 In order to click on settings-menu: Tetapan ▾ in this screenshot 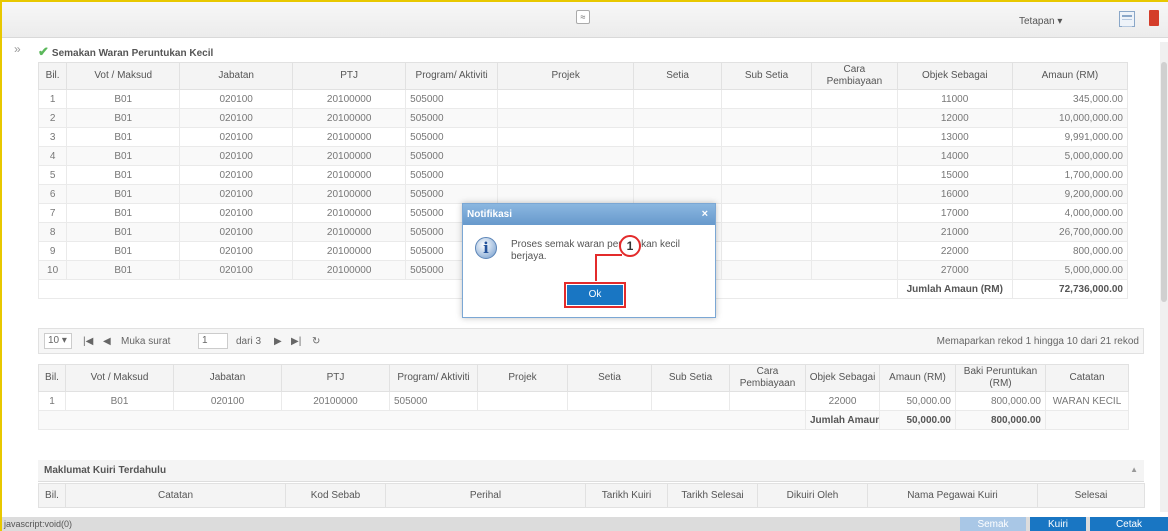, I will do `click(1040, 21)`.